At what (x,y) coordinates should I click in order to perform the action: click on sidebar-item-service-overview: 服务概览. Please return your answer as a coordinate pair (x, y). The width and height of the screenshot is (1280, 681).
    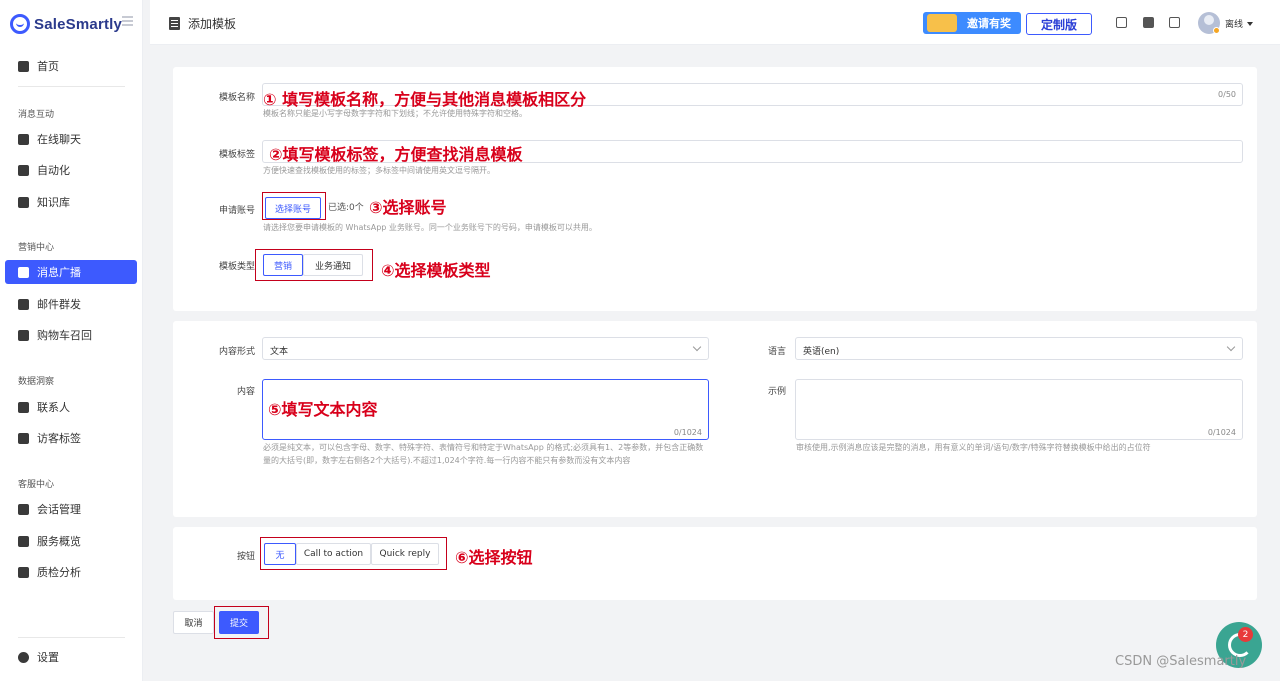
    Looking at the image, I should click on (71, 541).